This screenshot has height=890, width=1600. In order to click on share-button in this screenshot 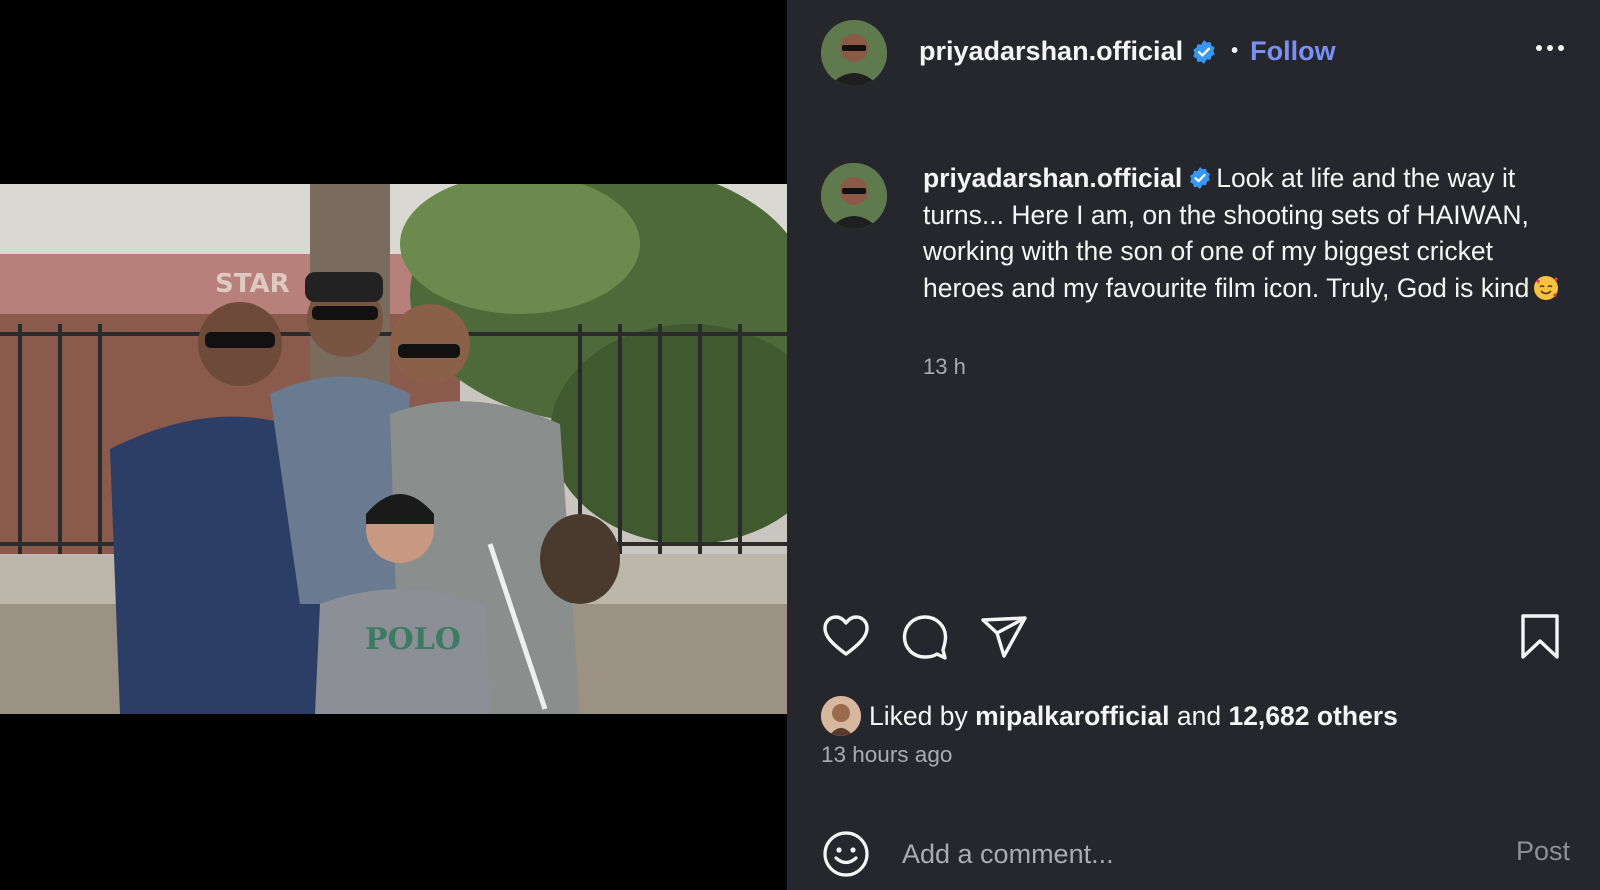, I will do `click(1004, 637)`.